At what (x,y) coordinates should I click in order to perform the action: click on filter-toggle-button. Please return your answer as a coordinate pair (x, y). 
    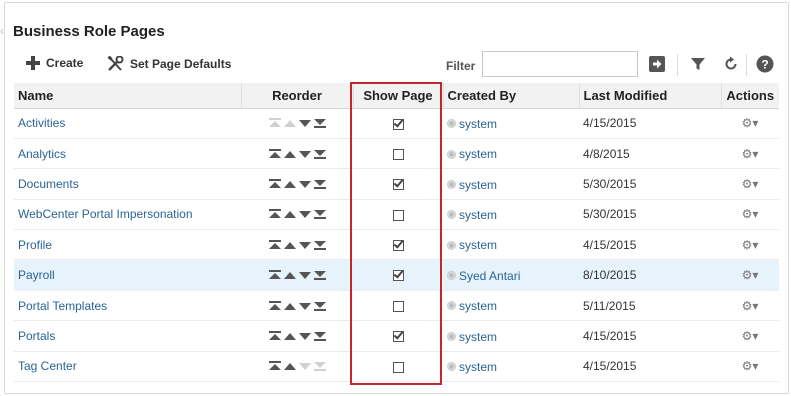
    Looking at the image, I should click on (698, 64).